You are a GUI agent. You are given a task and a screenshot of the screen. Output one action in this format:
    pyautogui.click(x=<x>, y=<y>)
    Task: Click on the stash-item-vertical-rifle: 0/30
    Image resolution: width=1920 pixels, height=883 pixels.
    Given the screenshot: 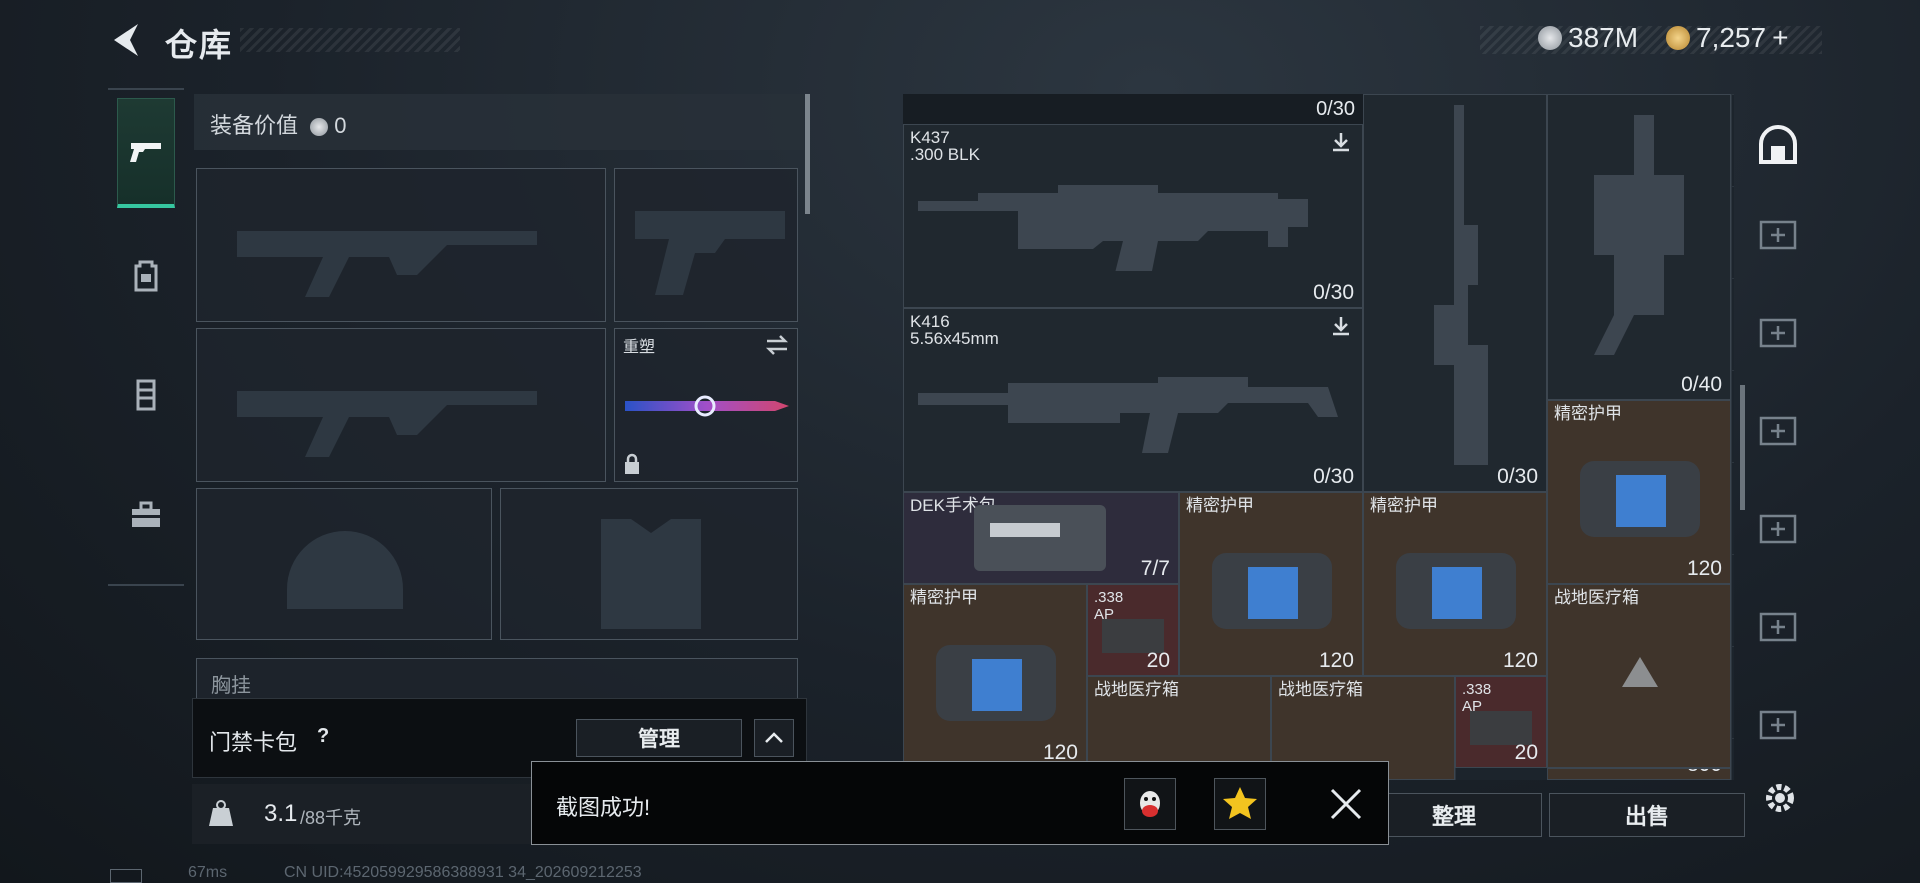 What is the action you would take?
    pyautogui.click(x=1455, y=293)
    